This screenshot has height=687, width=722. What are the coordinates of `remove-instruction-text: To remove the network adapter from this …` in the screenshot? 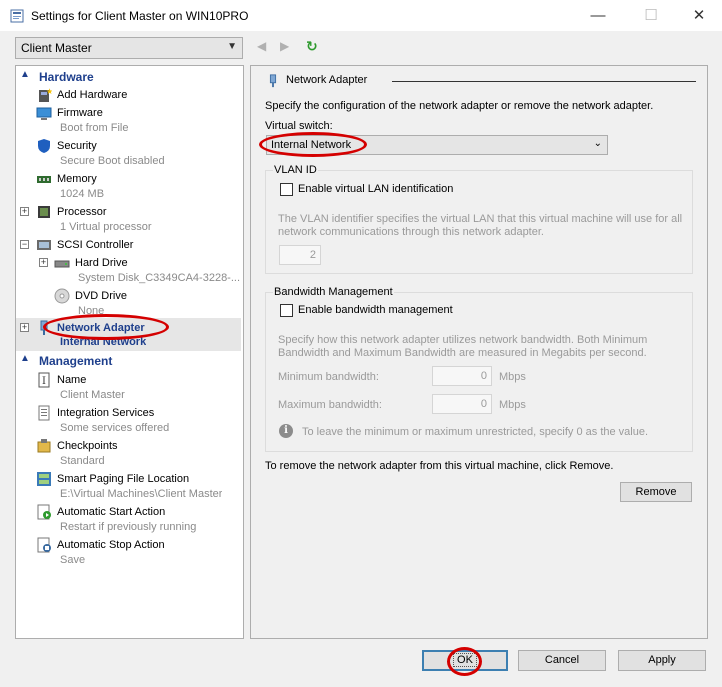 It's located at (439, 466).